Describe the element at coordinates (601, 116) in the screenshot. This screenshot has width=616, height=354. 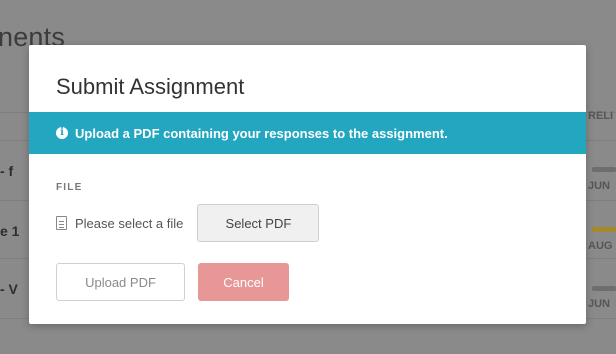
I see `background-column-header: RELI` at that location.